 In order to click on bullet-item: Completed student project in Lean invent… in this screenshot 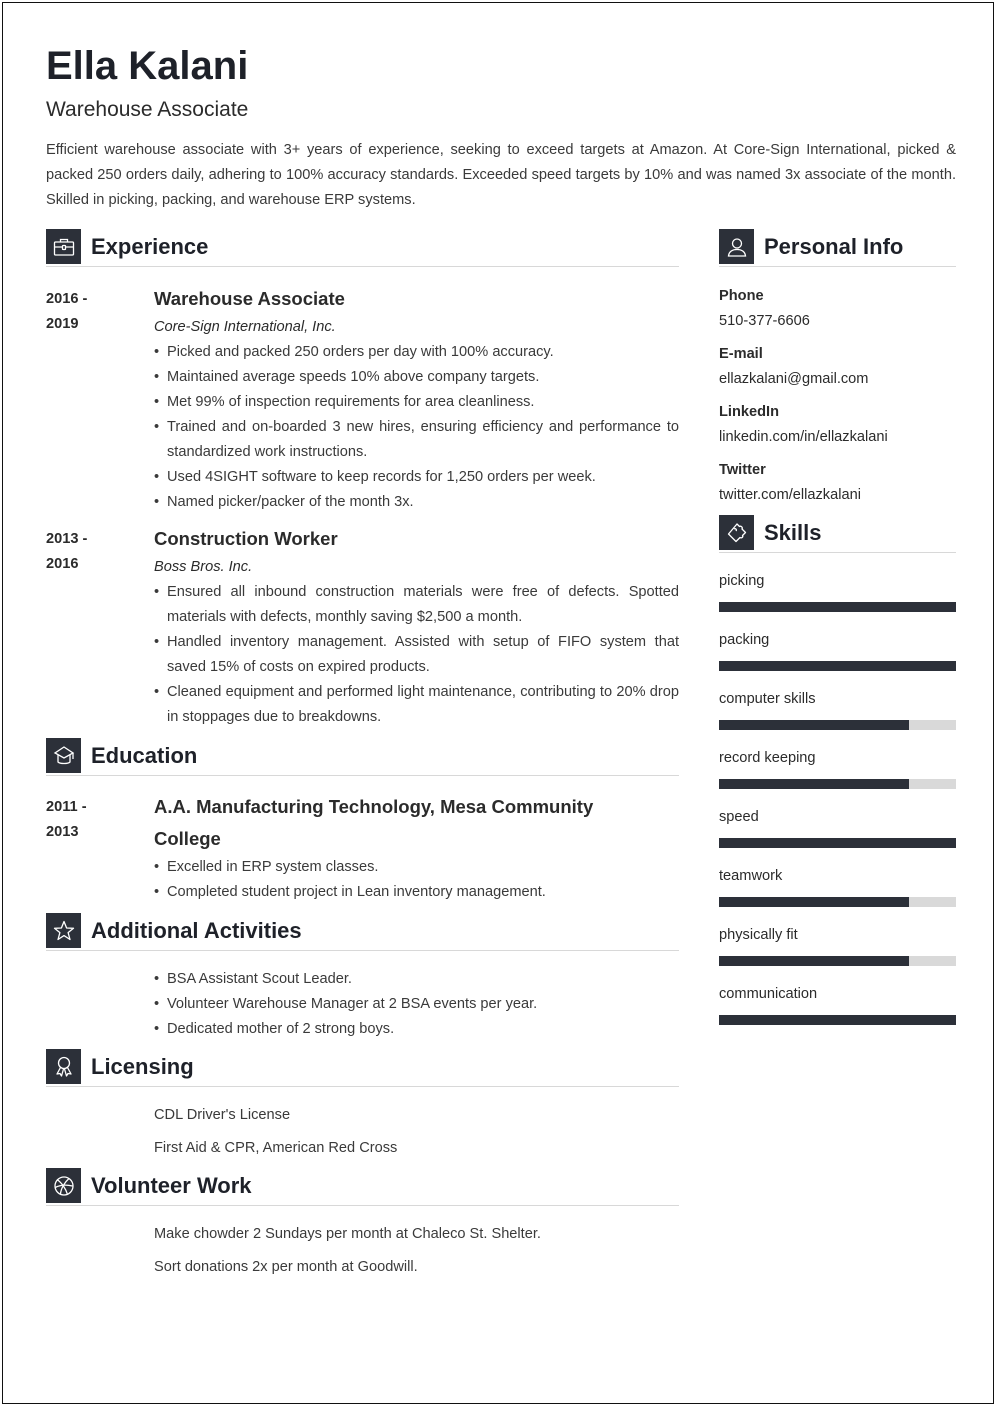, I will do `click(389, 892)`.